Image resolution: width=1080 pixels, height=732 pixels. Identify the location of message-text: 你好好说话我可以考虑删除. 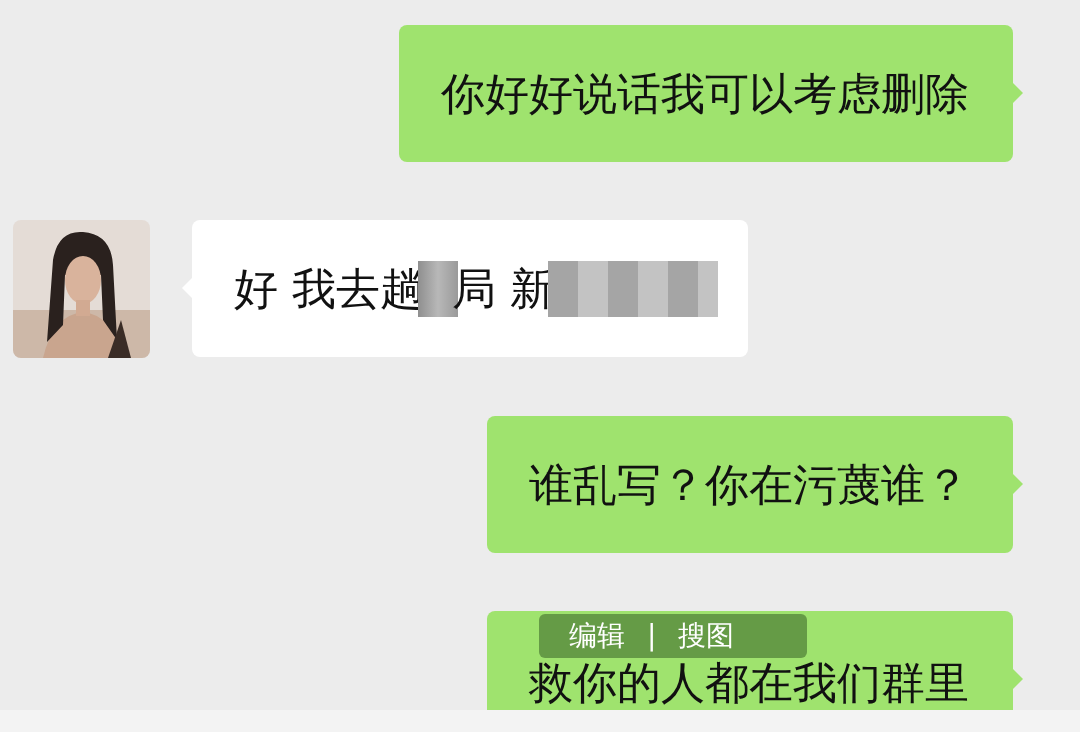
(705, 93).